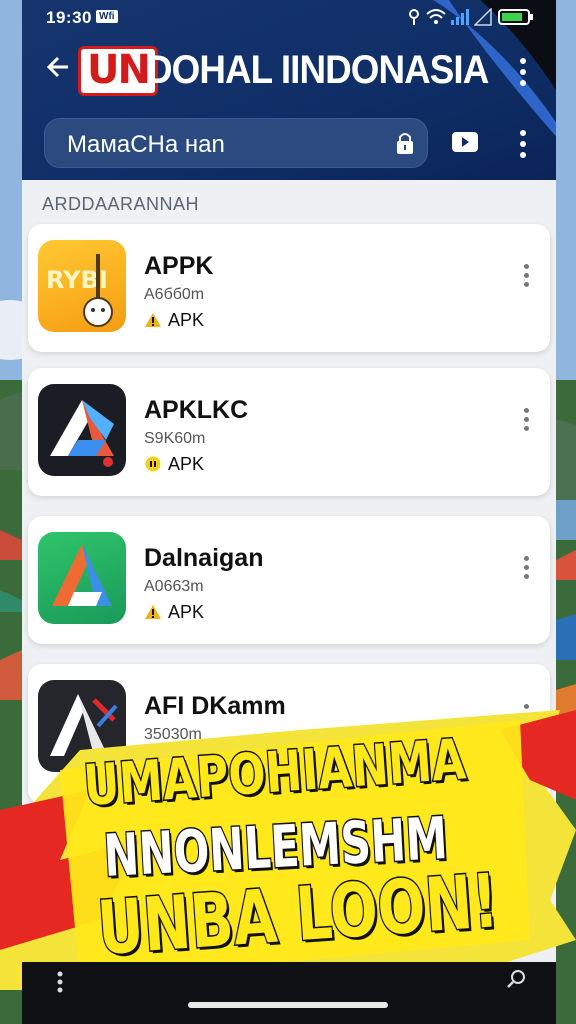  What do you see at coordinates (196, 410) in the screenshot?
I see `app-name: APKLKC` at bounding box center [196, 410].